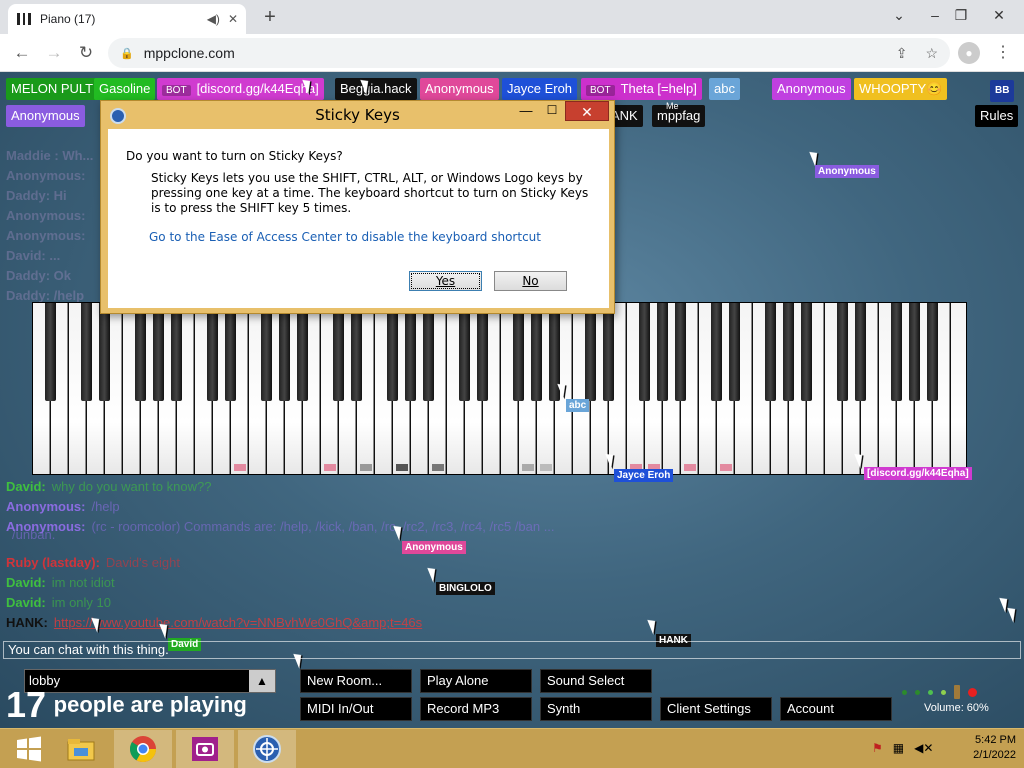 Image resolution: width=1024 pixels, height=768 pixels. What do you see at coordinates (552, 112) in the screenshot?
I see `dialog-maximize-button: ☐` at bounding box center [552, 112].